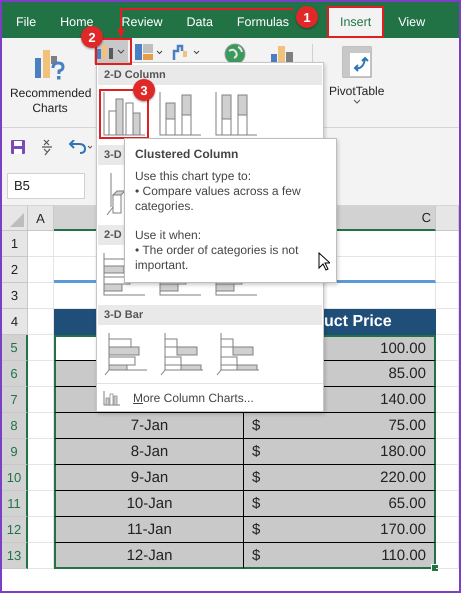  I want to click on table-cell: 10-Jan, so click(149, 504).